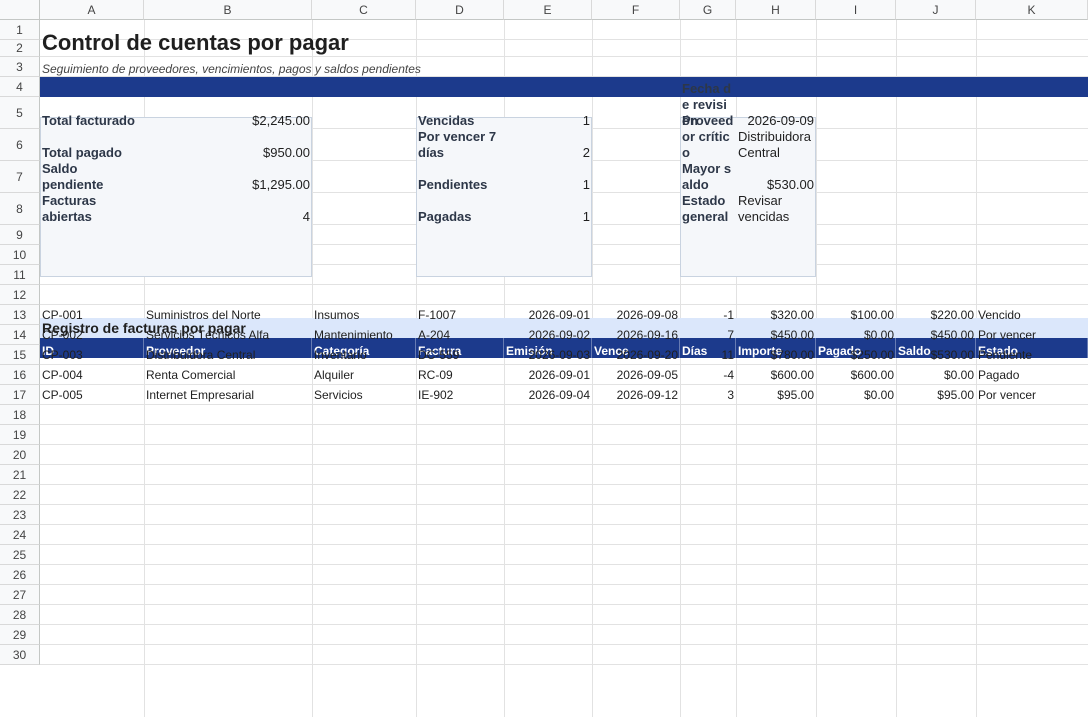 This screenshot has width=1088, height=717. What do you see at coordinates (92, 335) in the screenshot?
I see `table-cell: CP-002` at bounding box center [92, 335].